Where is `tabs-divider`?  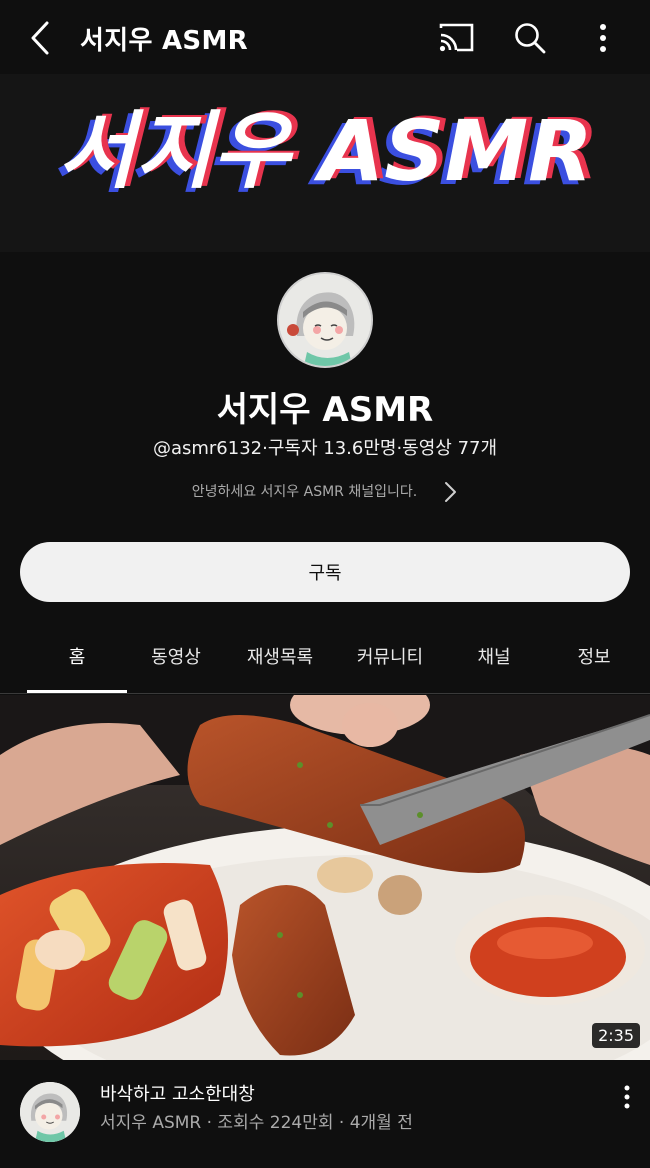
tabs-divider is located at coordinates (325, 693).